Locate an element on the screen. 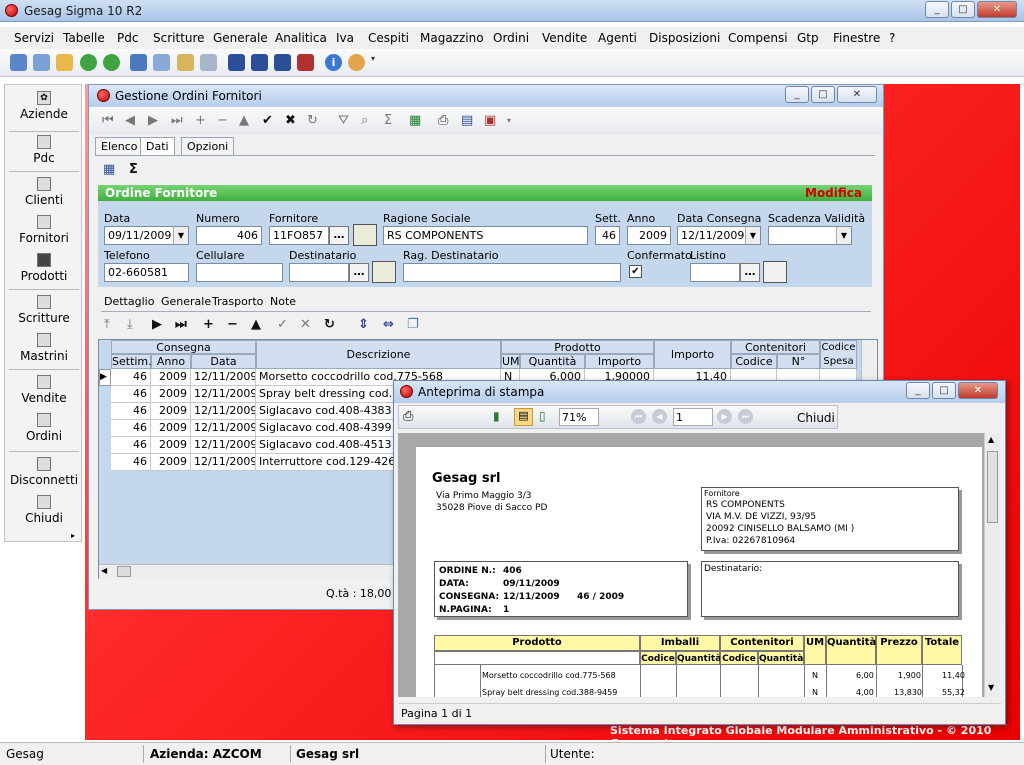 Image resolution: width=1024 pixels, height=765 pixels. listino-edit-icon is located at coordinates (775, 272).